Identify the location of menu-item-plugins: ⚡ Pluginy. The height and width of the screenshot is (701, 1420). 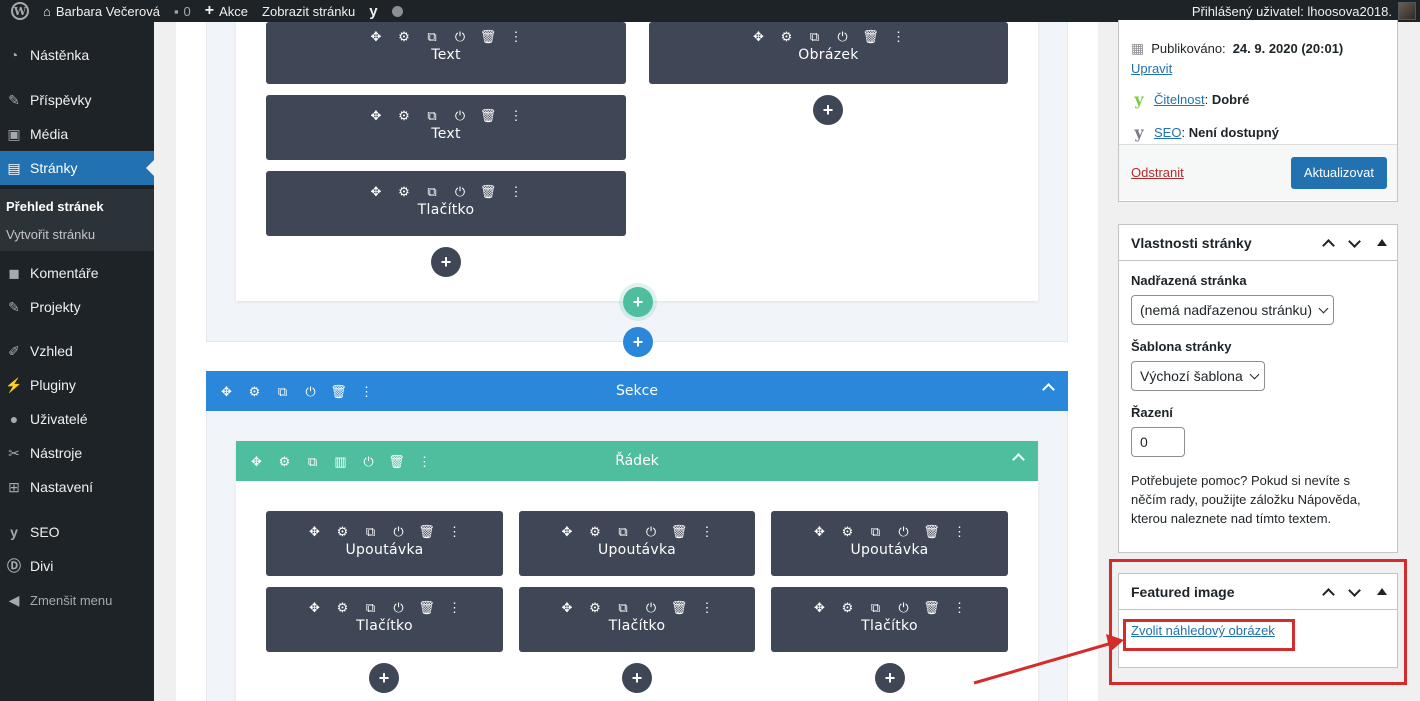
(77, 385).